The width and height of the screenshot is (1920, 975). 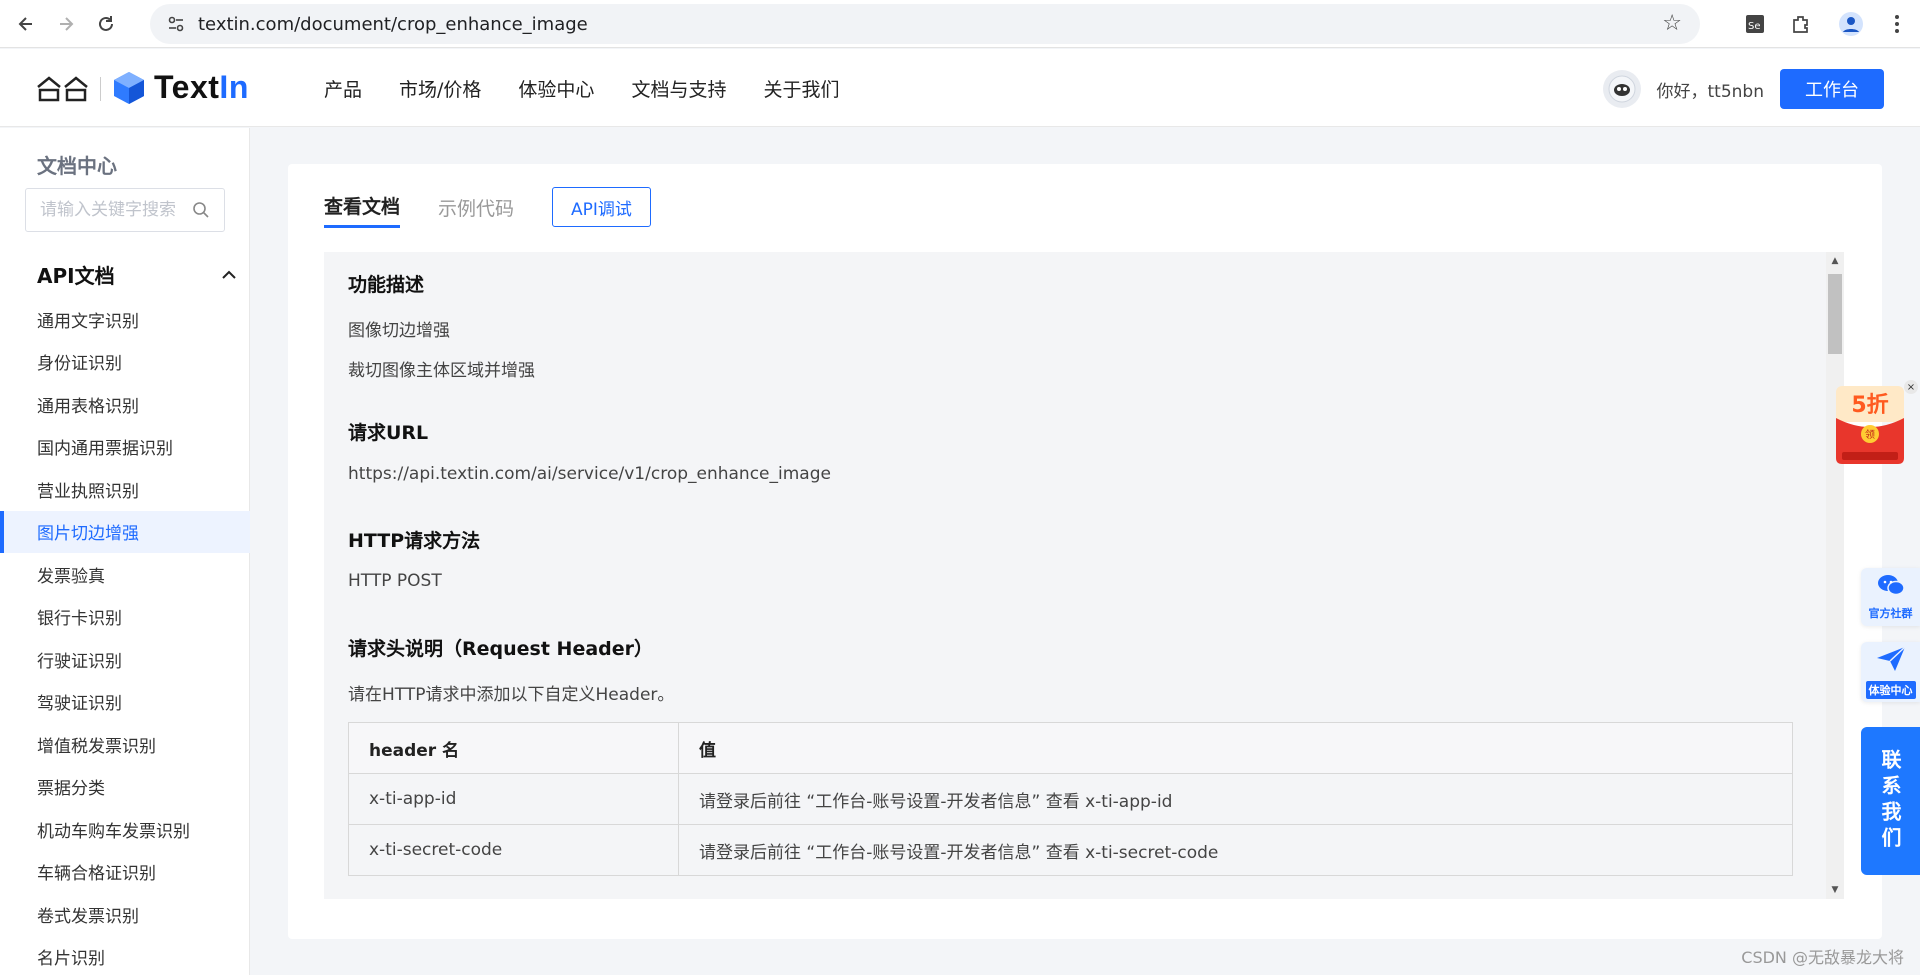 I want to click on paper-plane-icon, so click(x=1891, y=661).